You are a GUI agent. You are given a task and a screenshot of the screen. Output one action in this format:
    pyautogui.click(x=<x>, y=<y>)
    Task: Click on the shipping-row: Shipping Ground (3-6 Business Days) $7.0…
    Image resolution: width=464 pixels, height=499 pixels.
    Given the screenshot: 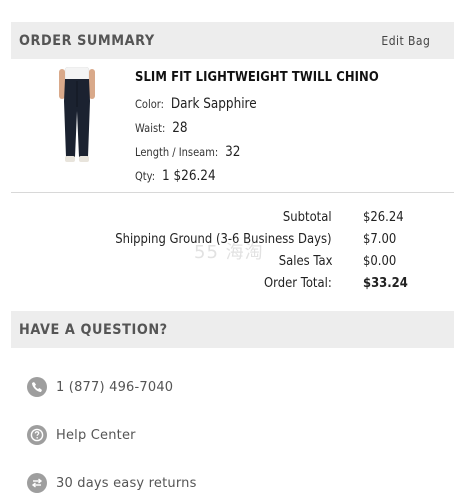 What is the action you would take?
    pyautogui.click(x=232, y=242)
    